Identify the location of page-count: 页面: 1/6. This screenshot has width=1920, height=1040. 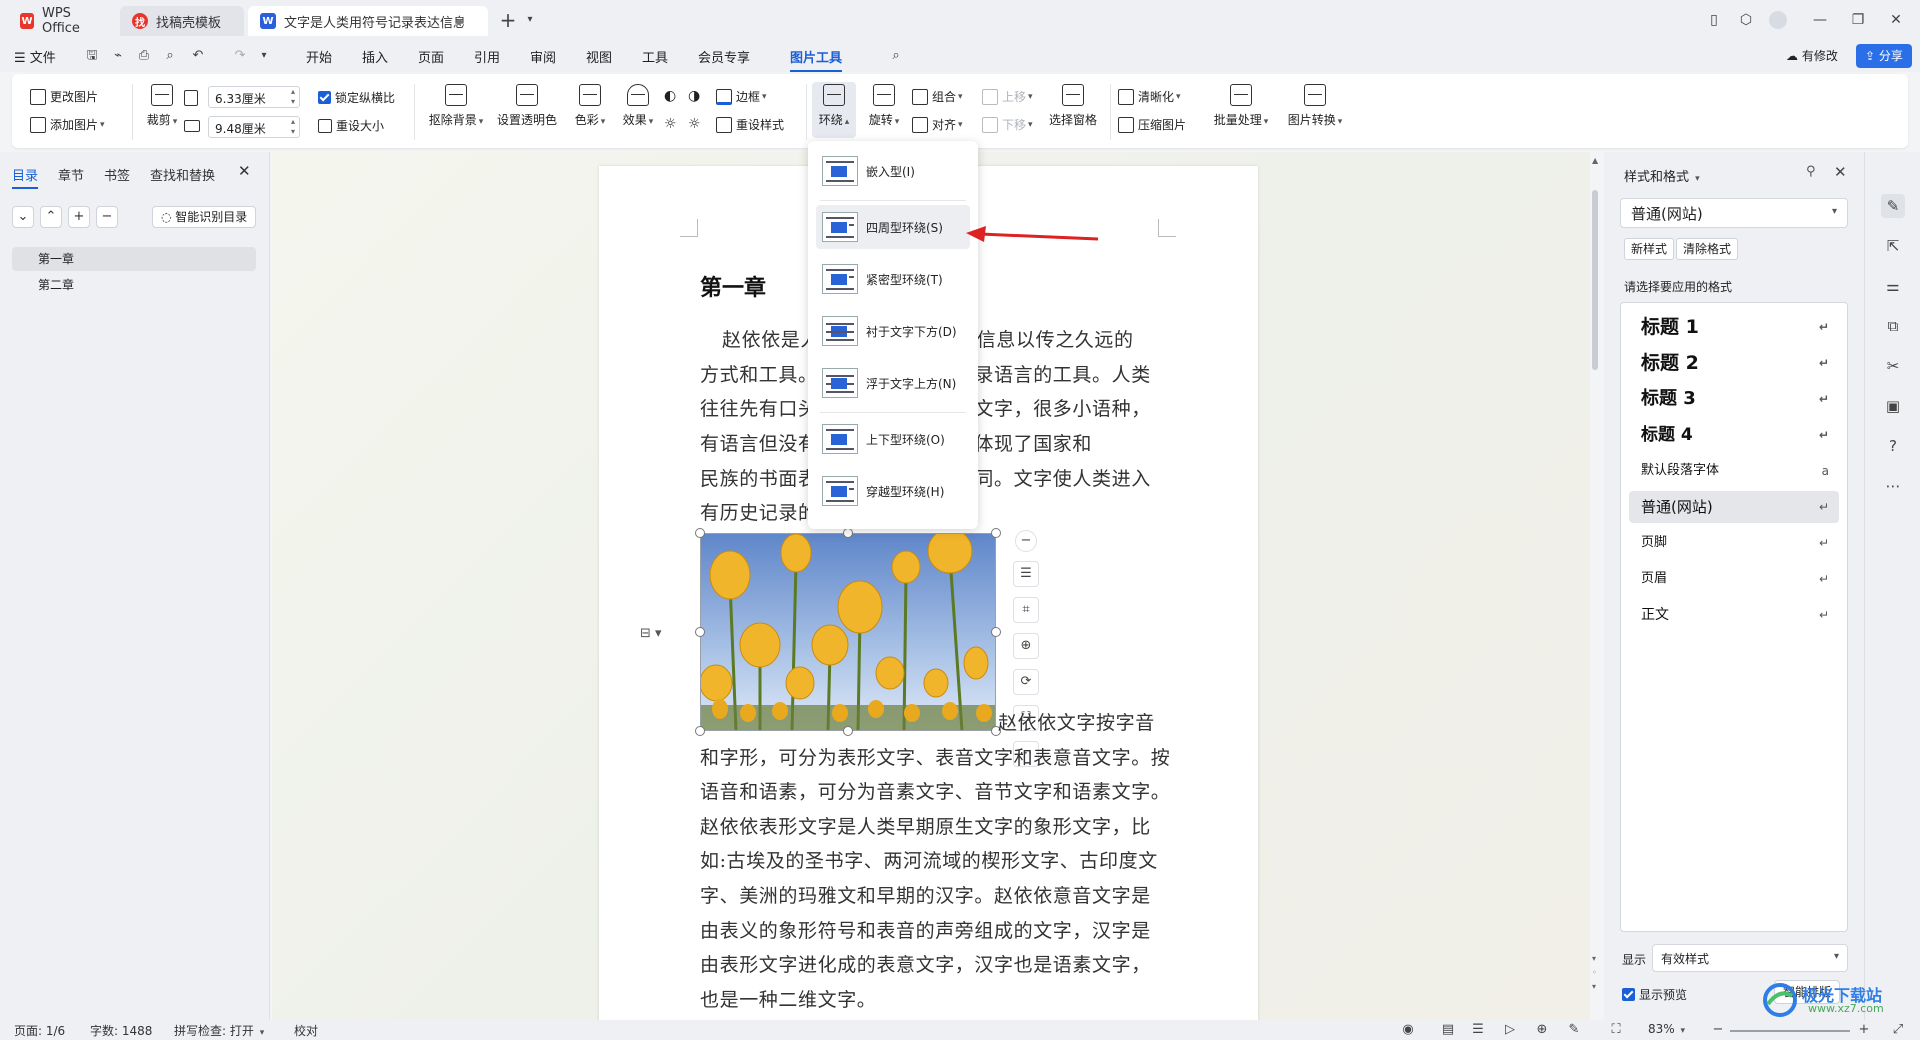
(39, 1030).